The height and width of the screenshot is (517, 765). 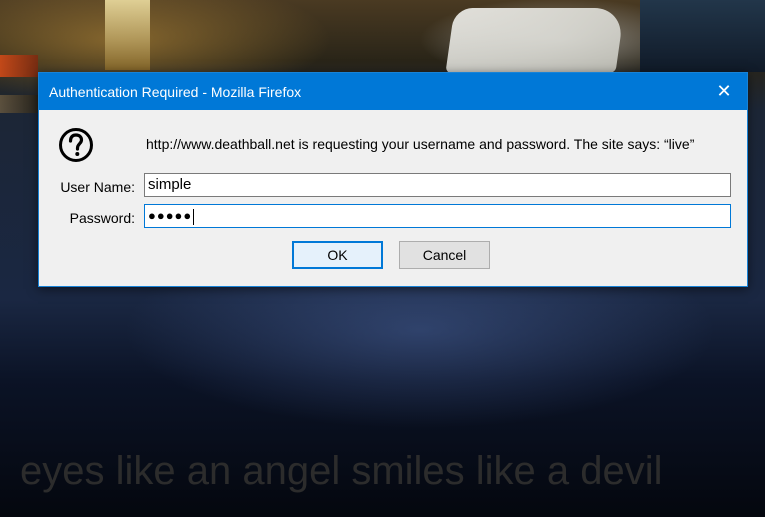 What do you see at coordinates (102, 218) in the screenshot?
I see `password-label: Password:` at bounding box center [102, 218].